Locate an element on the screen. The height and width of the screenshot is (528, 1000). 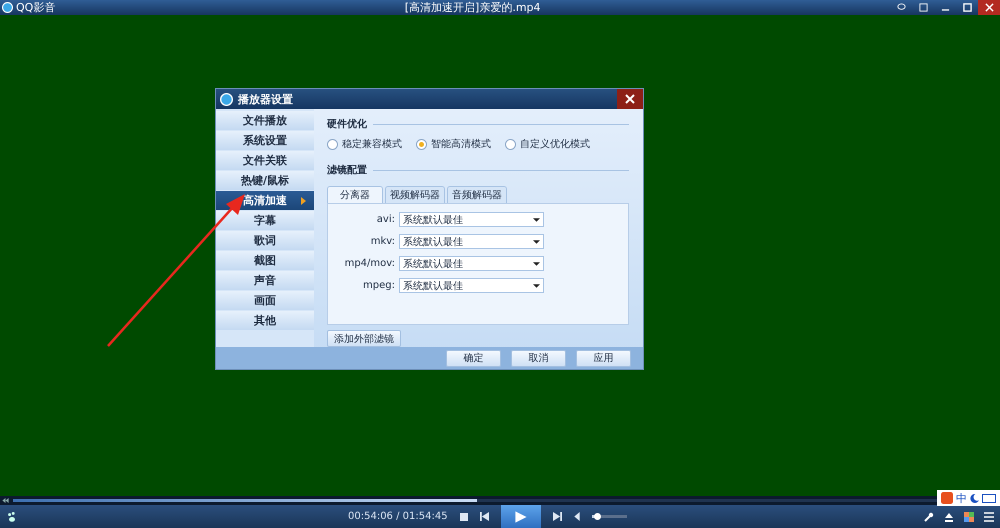
playlist-icon is located at coordinates (989, 517).